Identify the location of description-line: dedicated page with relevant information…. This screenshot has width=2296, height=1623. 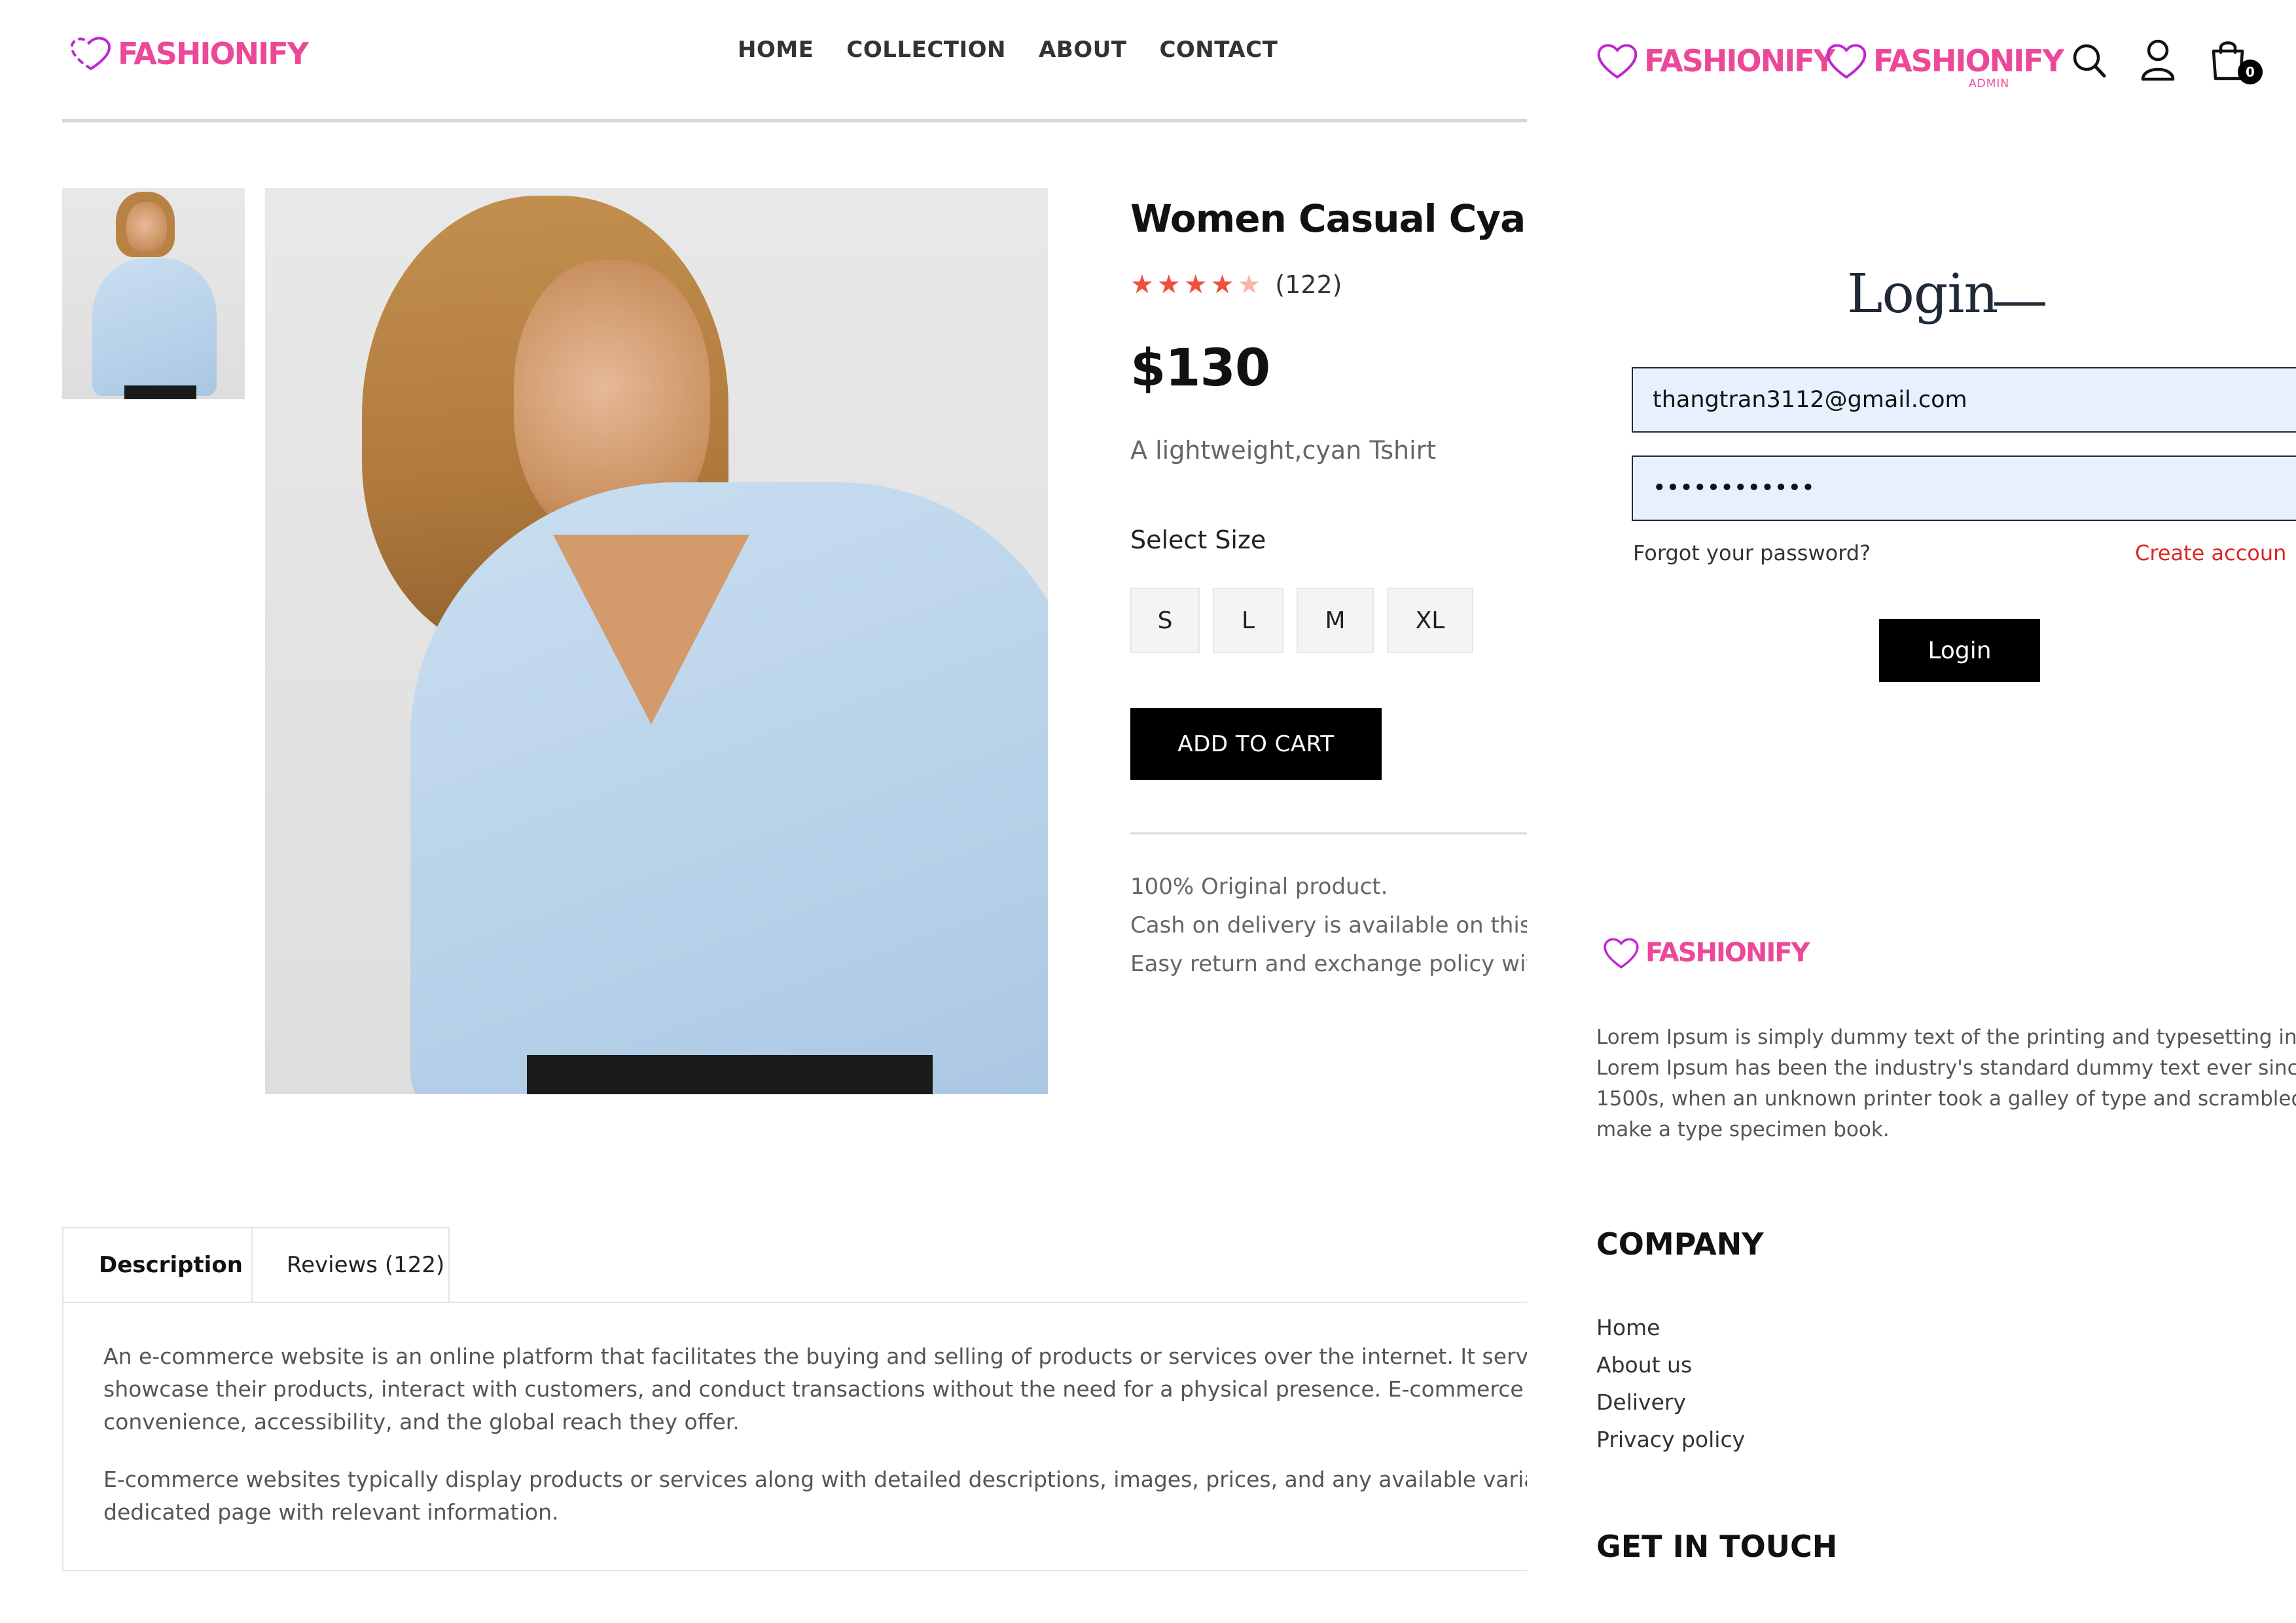
(331, 1512).